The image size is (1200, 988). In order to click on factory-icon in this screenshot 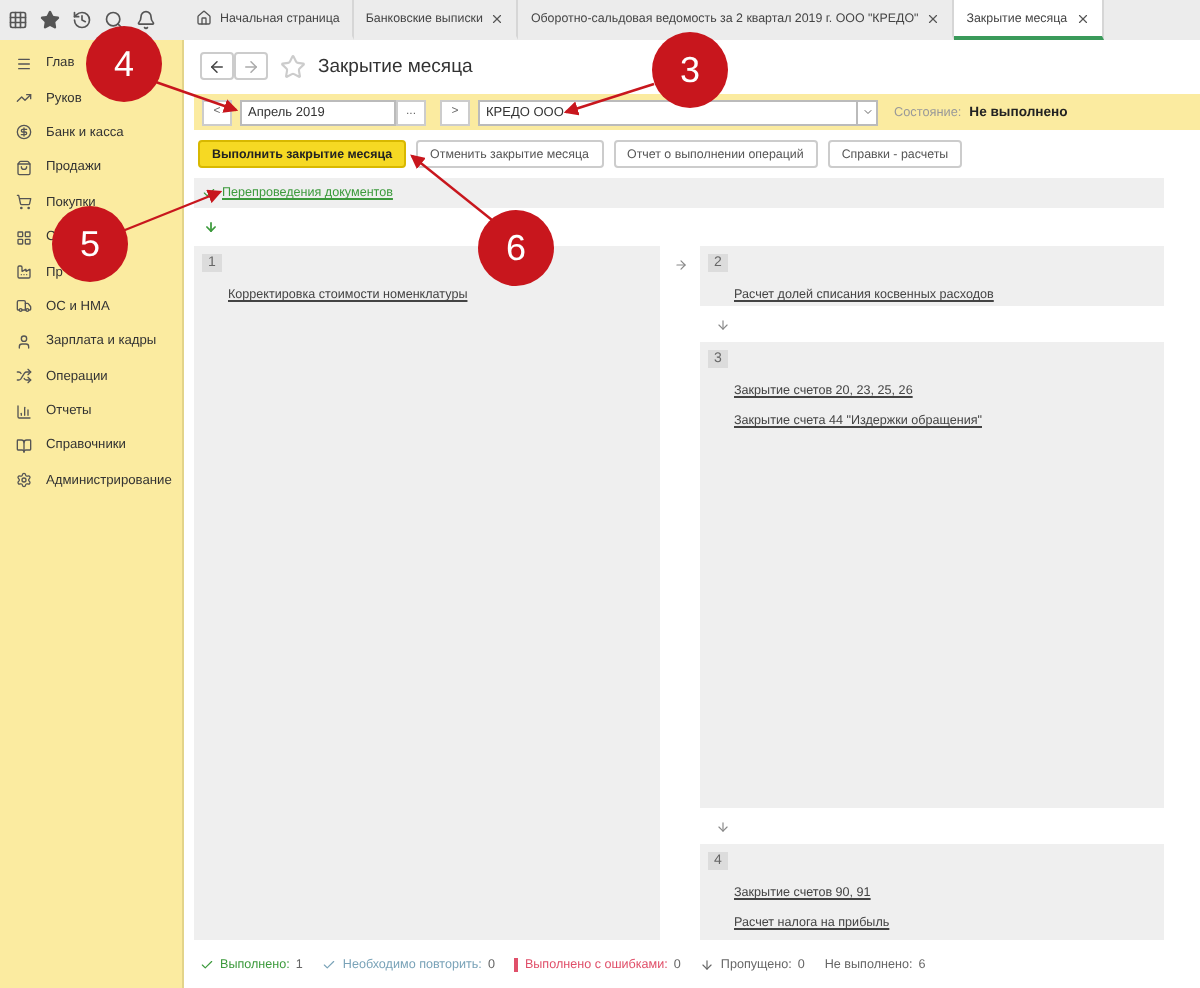, I will do `click(24, 272)`.